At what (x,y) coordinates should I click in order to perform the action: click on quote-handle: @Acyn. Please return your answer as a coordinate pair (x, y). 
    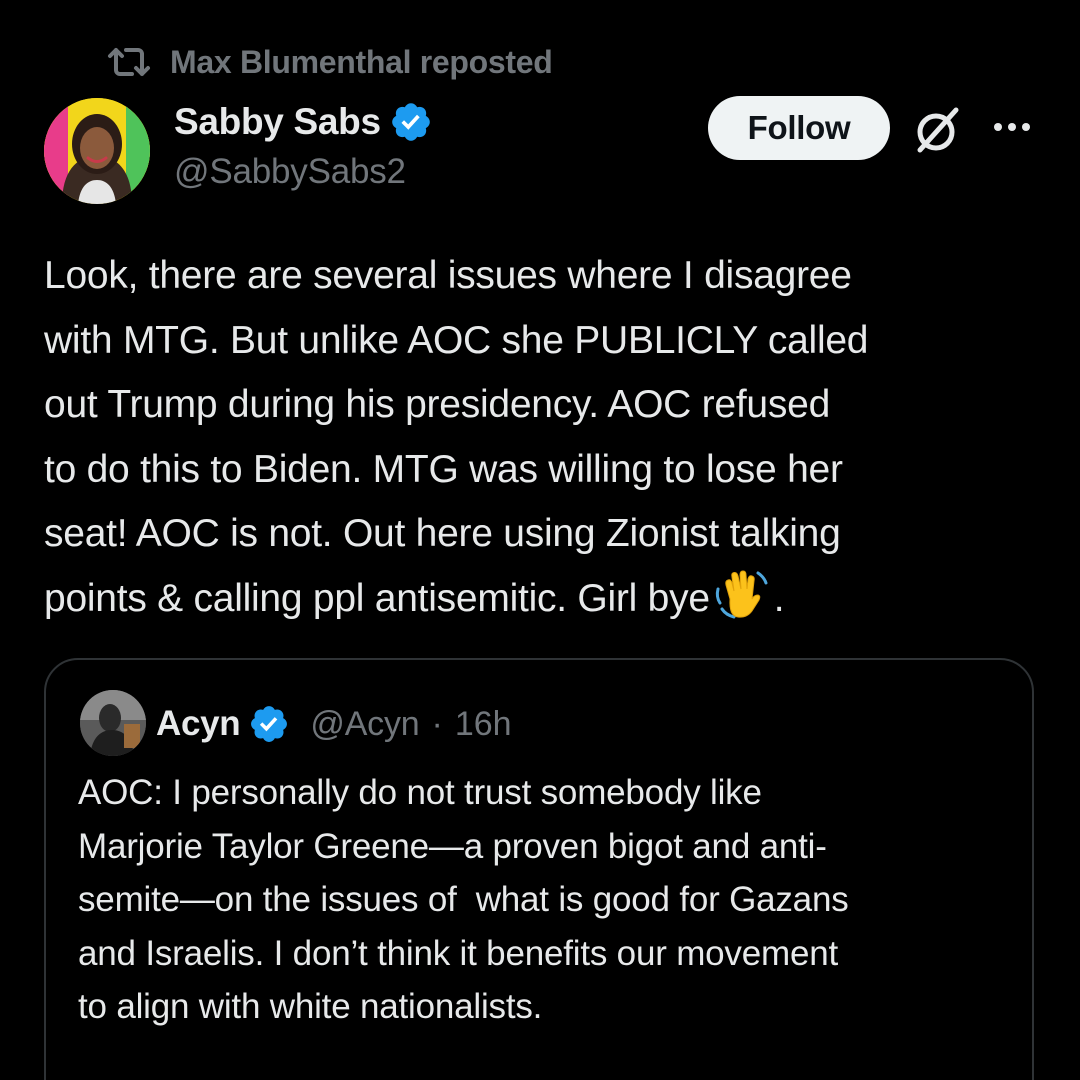
    Looking at the image, I should click on (364, 724).